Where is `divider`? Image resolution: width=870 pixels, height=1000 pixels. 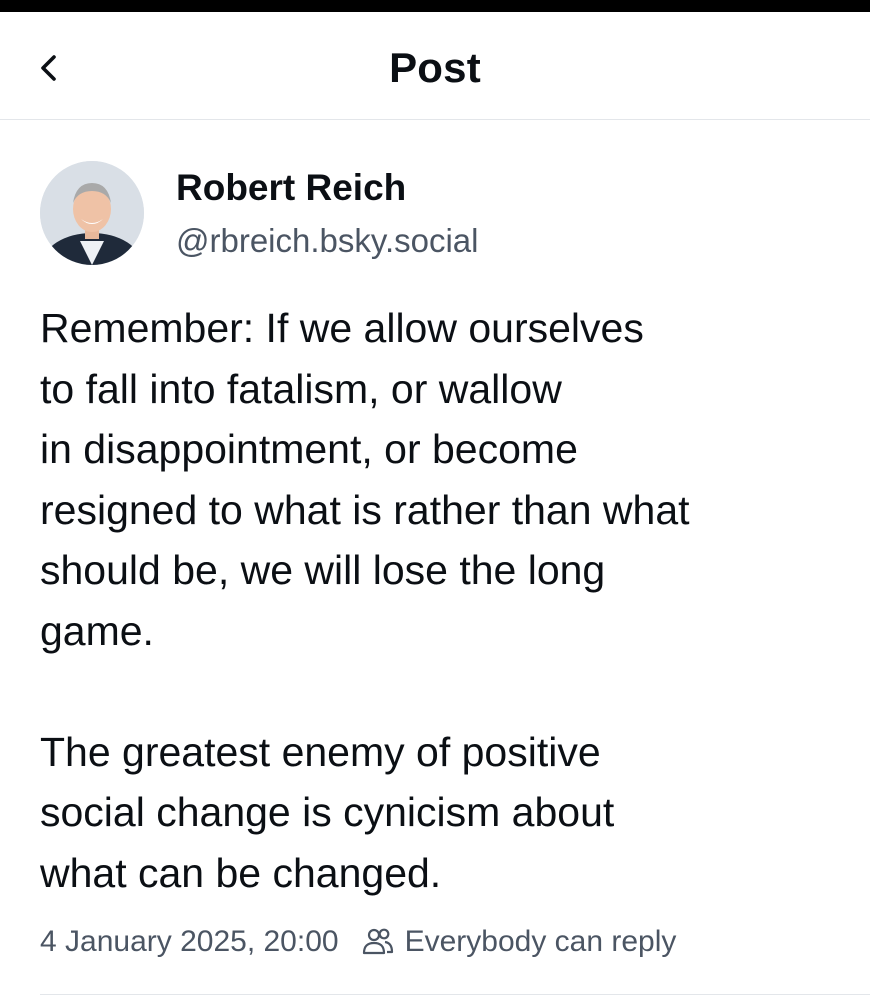
divider is located at coordinates (455, 994).